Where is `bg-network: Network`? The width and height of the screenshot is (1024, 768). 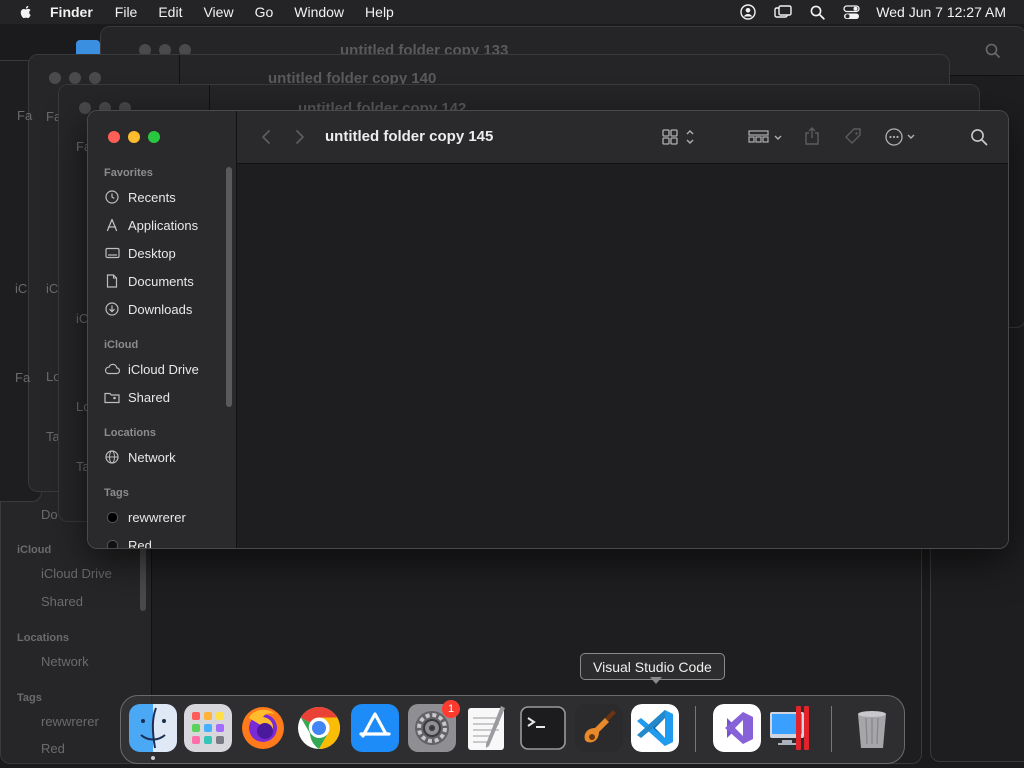
bg-network: Network is located at coordinates (65, 661).